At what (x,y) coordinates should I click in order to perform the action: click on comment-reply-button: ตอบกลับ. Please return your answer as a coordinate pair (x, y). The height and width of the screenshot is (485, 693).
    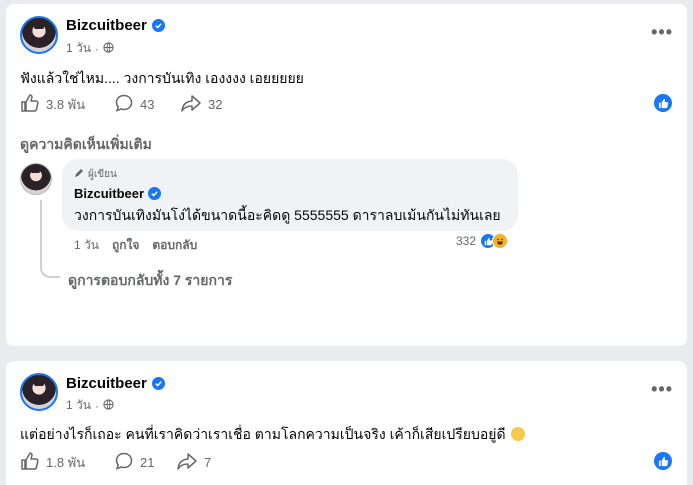
    Looking at the image, I should click on (174, 245).